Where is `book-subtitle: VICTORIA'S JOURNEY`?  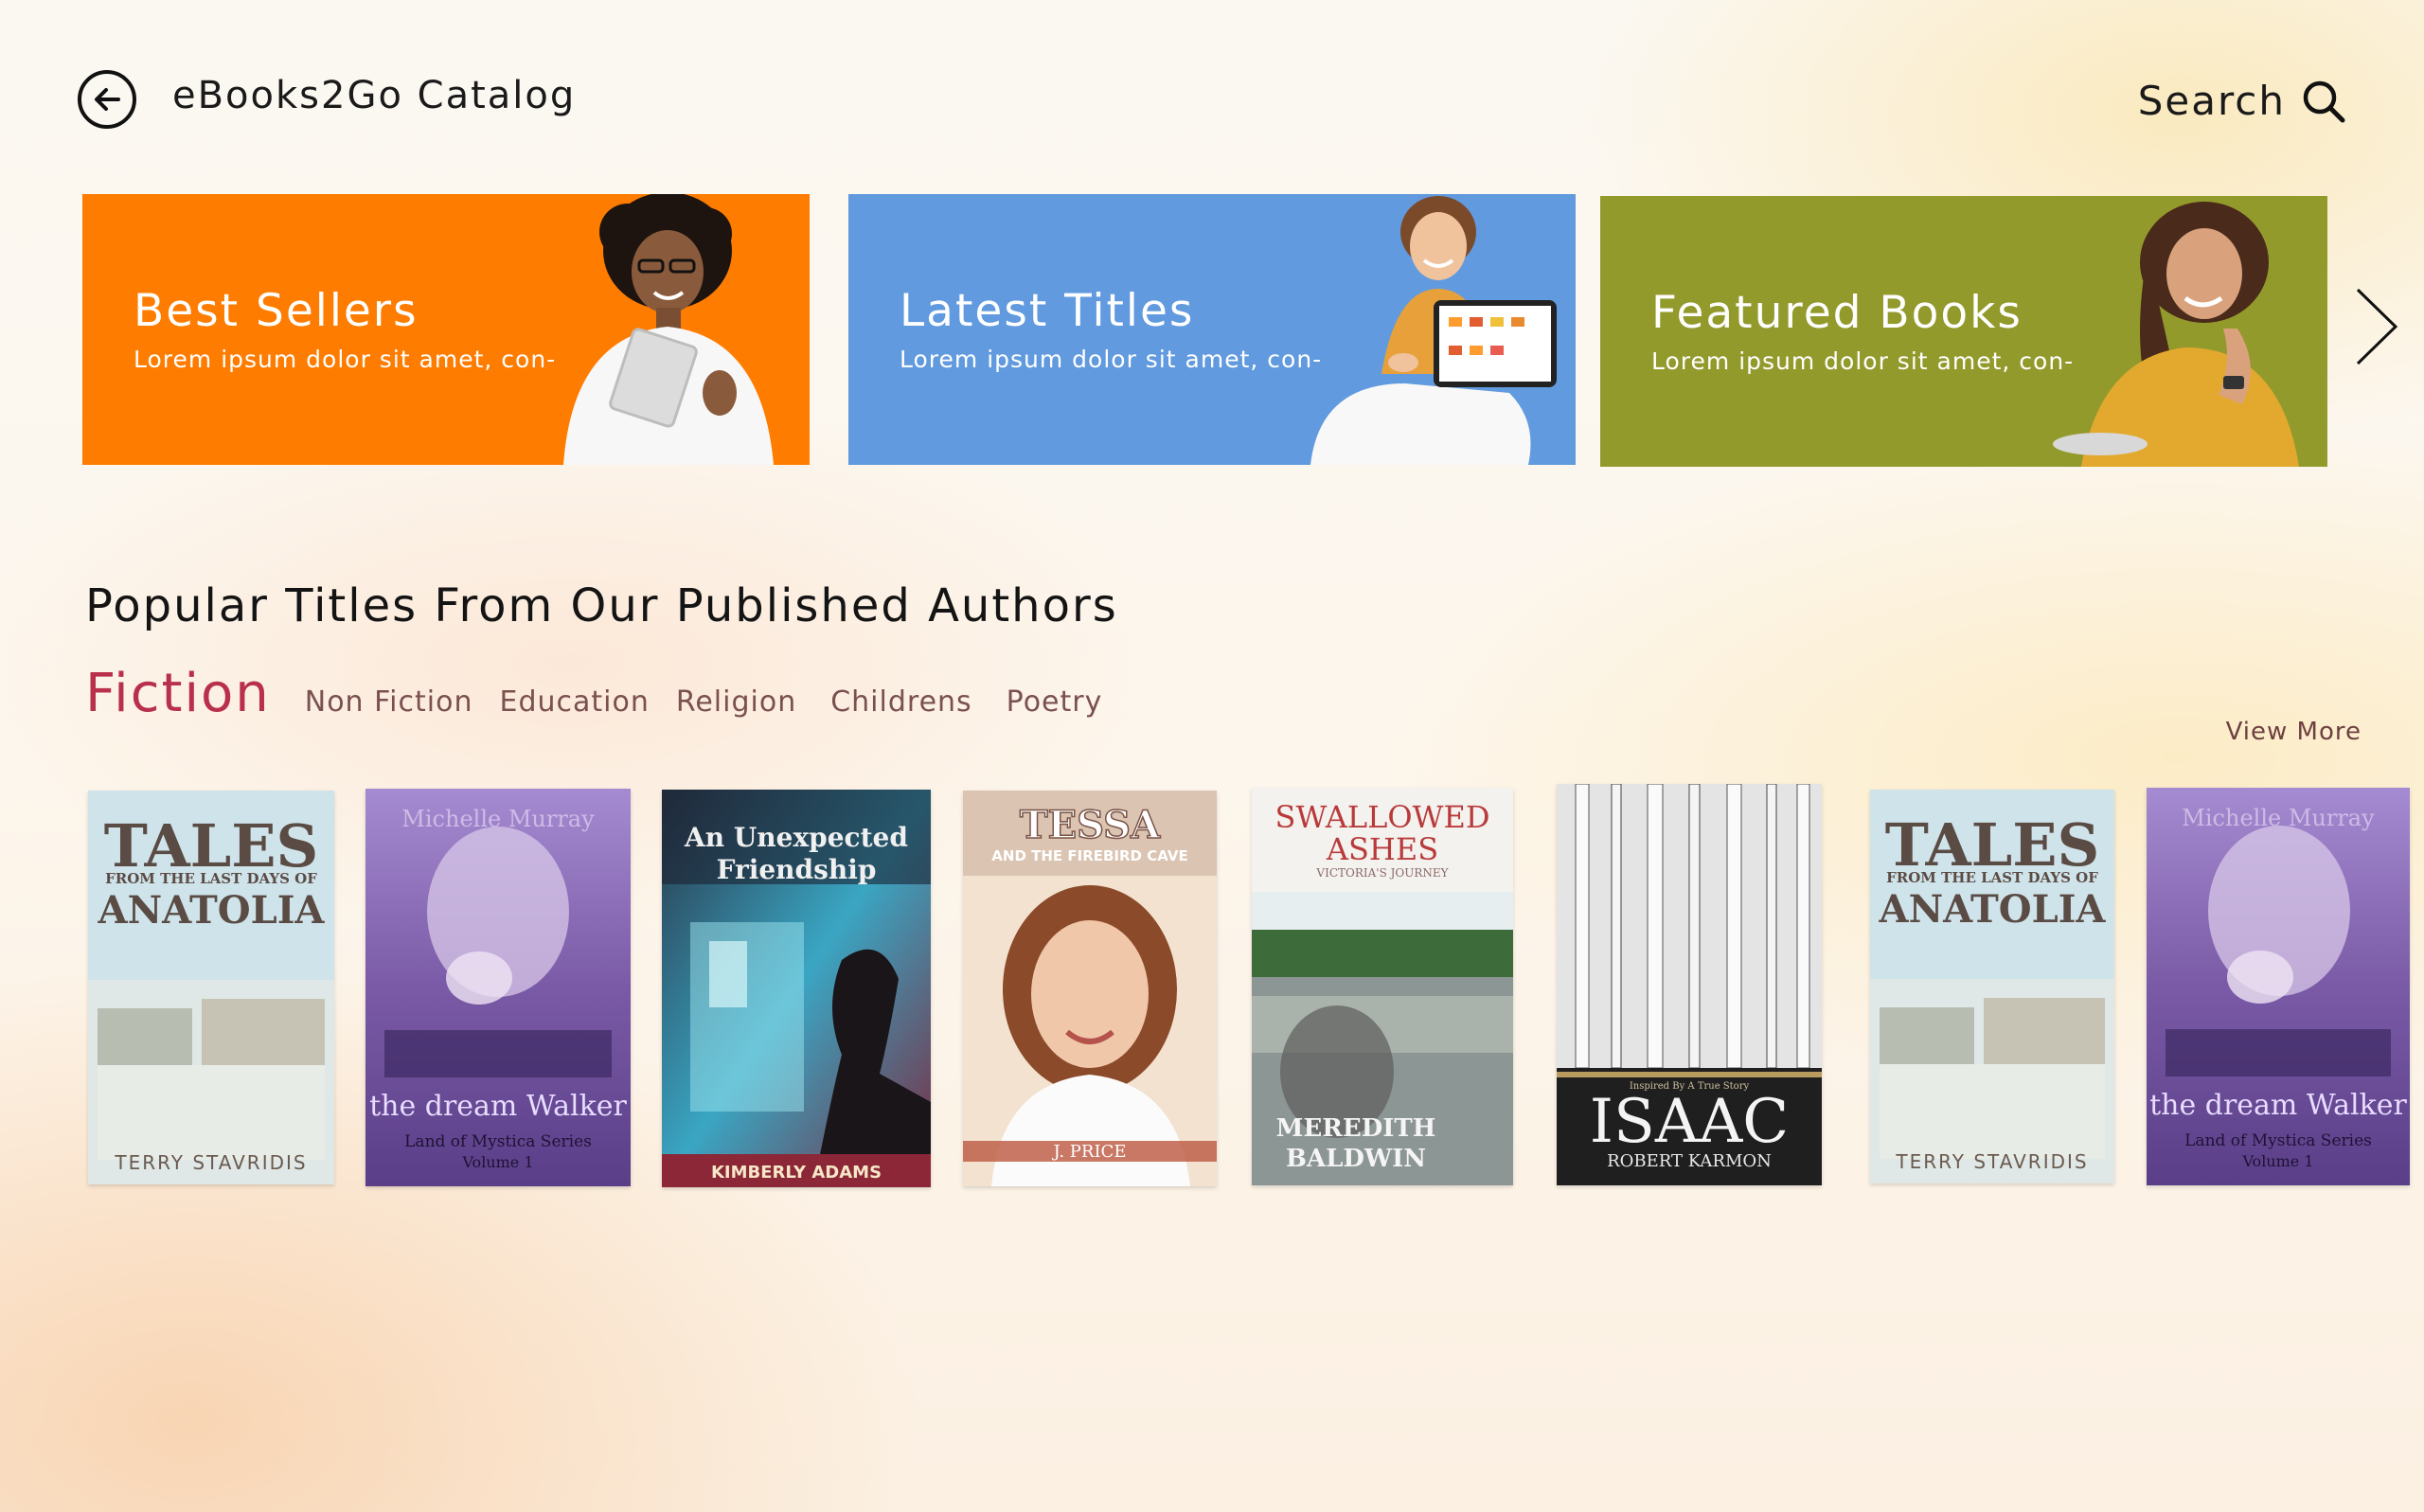
book-subtitle: VICTORIA'S JOURNEY is located at coordinates (1382, 873).